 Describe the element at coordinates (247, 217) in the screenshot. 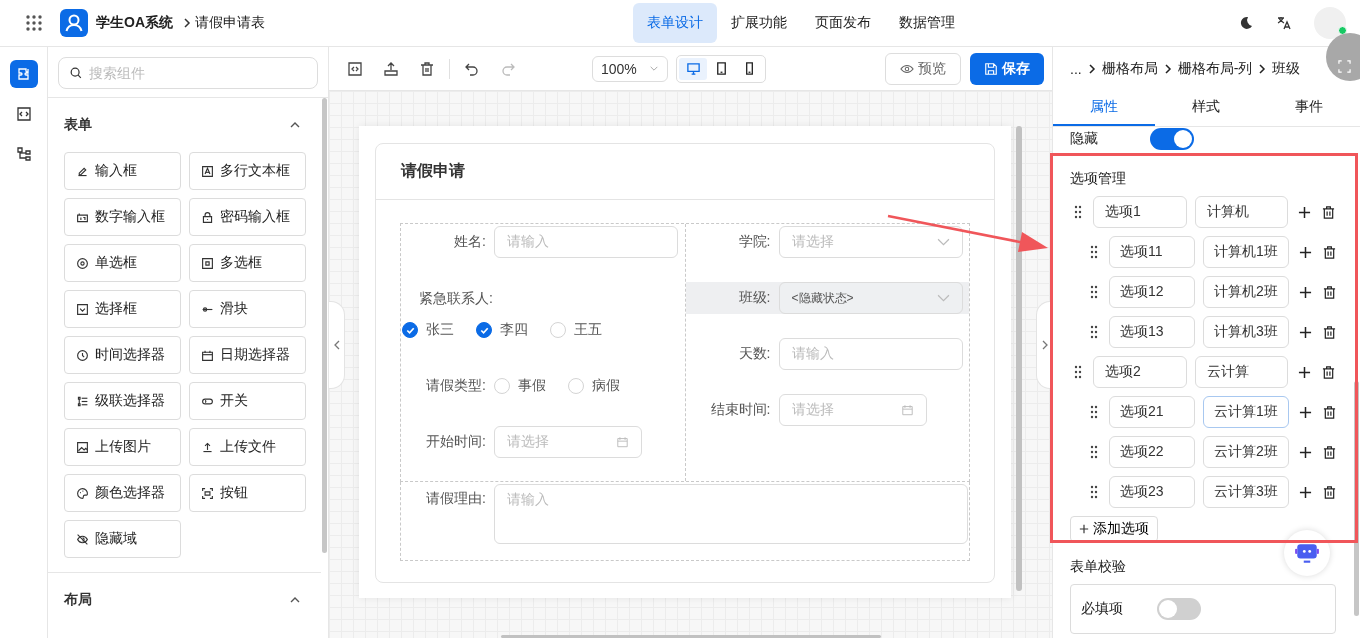

I see `component-item: 密码输入框` at that location.